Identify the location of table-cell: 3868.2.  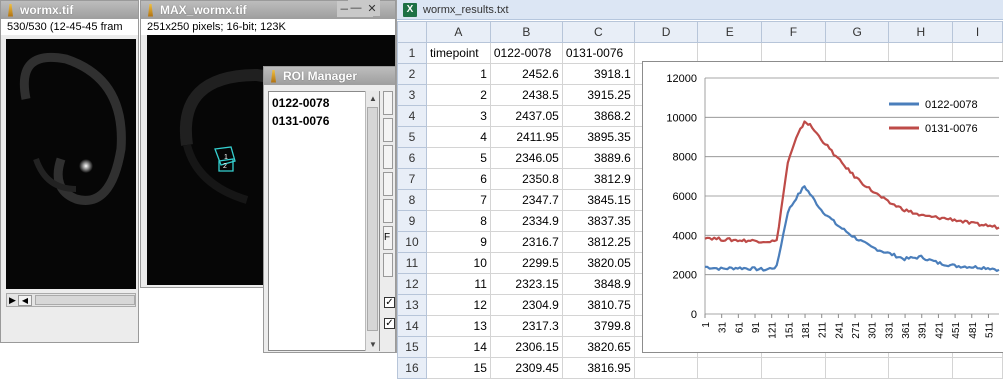
(598, 116).